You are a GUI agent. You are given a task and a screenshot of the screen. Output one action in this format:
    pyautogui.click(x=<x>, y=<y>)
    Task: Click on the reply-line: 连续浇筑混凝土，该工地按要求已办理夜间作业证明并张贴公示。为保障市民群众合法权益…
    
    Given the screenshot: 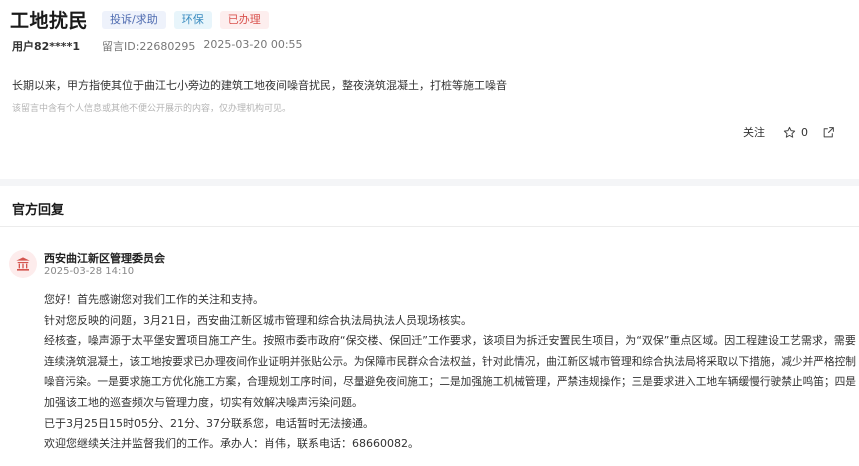 What is the action you would take?
    pyautogui.click(x=450, y=361)
    